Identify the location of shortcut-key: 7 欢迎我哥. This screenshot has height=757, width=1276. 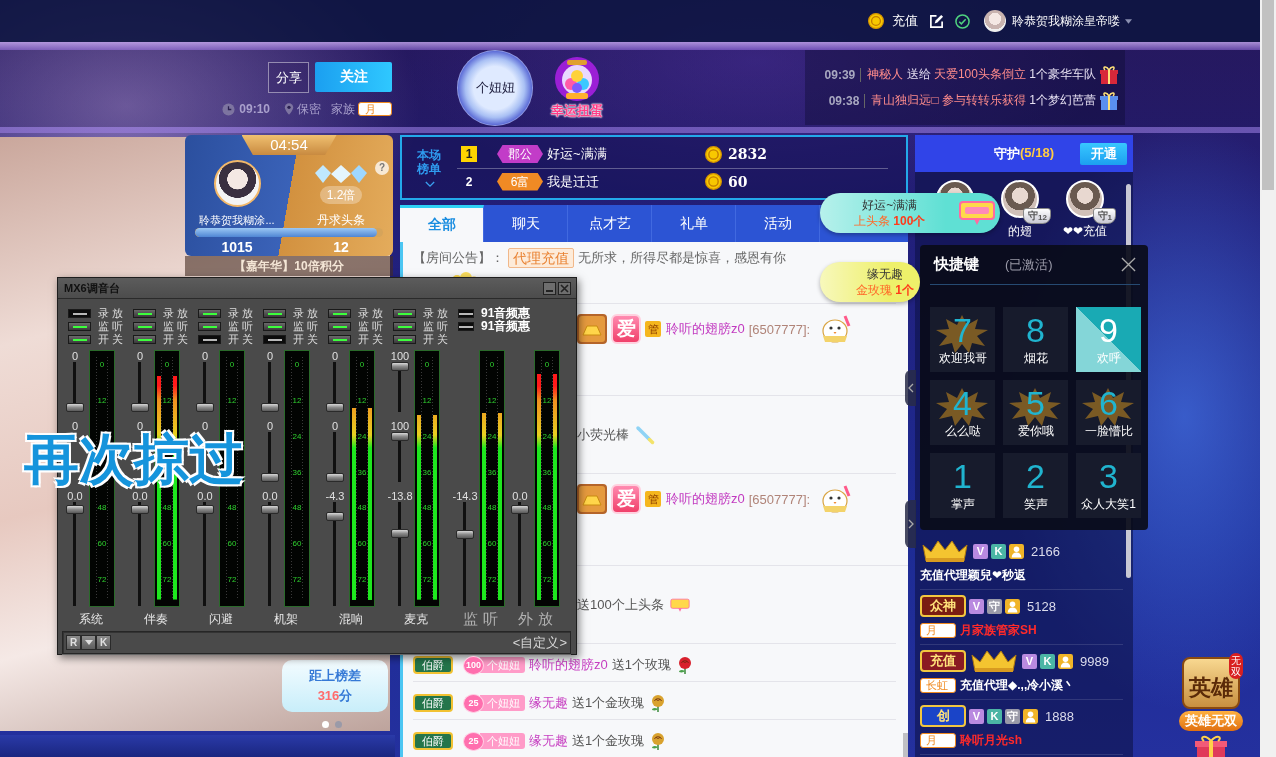
(962, 339).